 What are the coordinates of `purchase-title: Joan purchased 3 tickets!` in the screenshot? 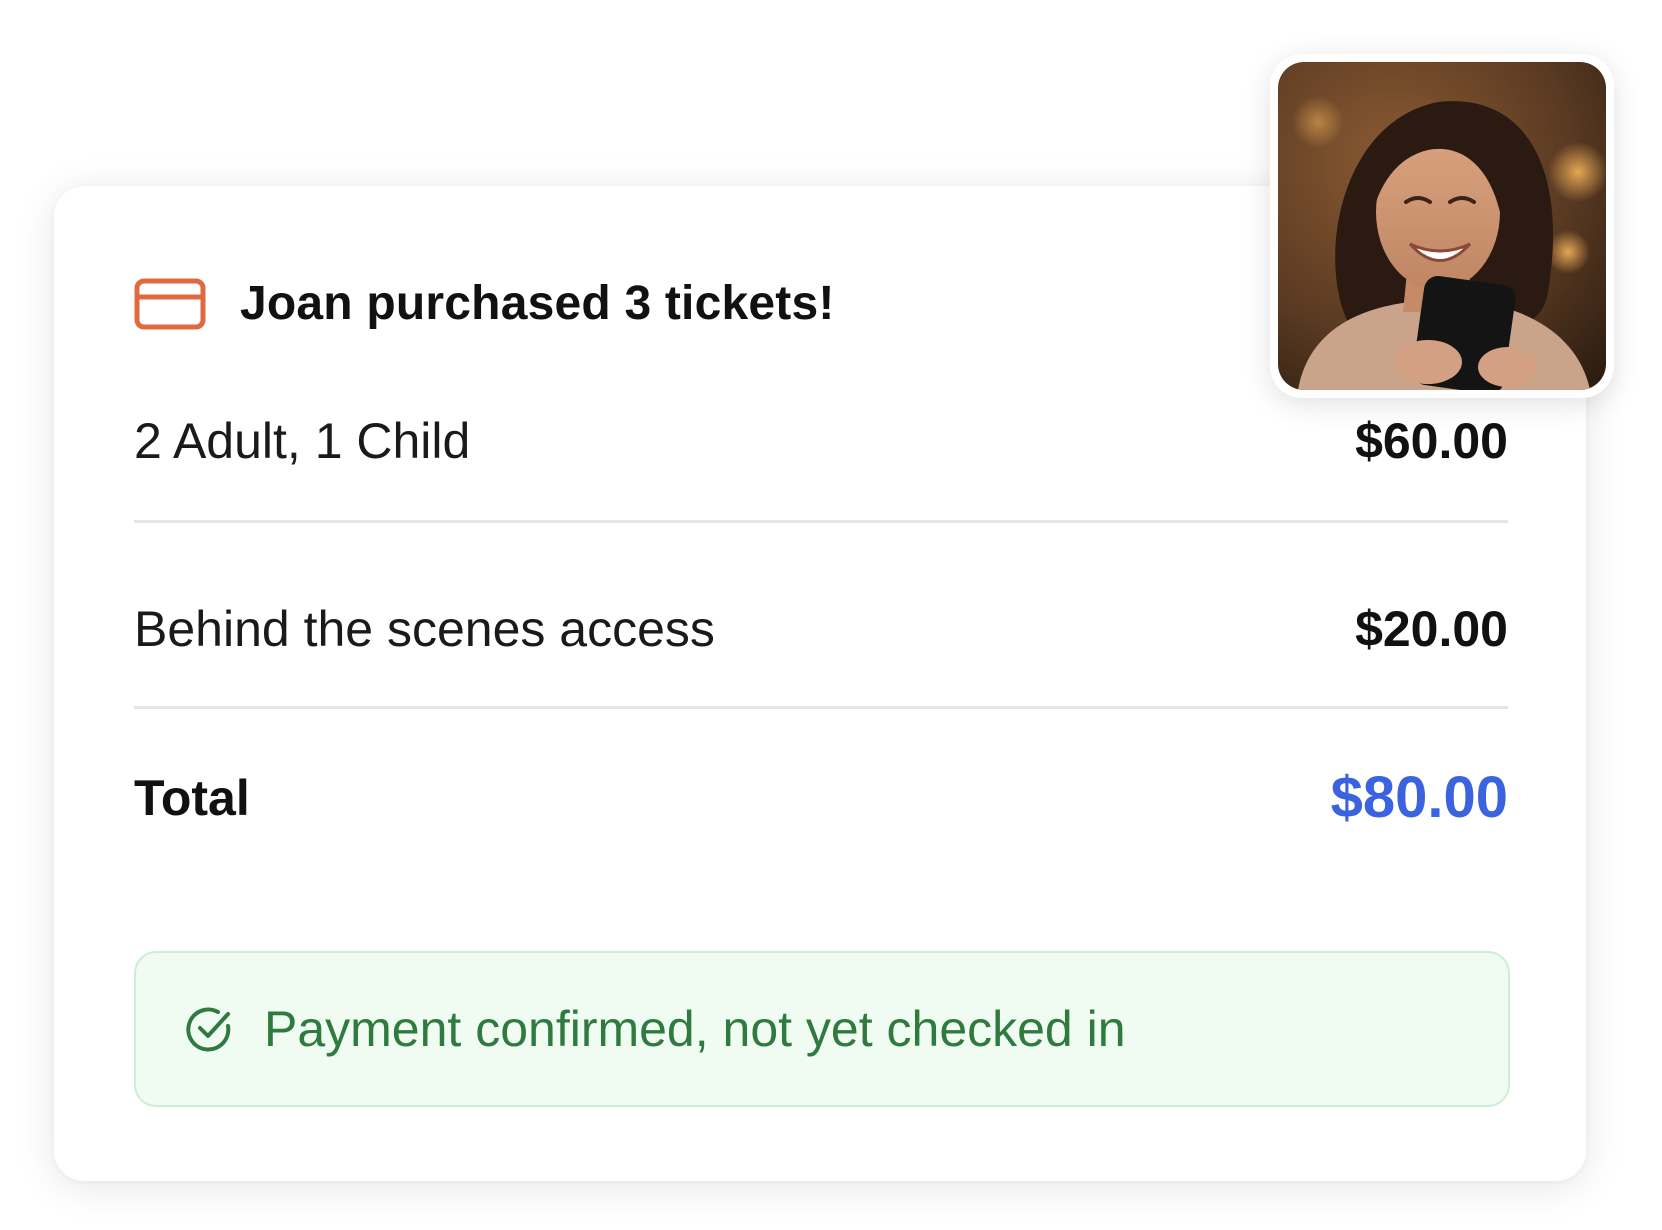 It's located at (537, 303).